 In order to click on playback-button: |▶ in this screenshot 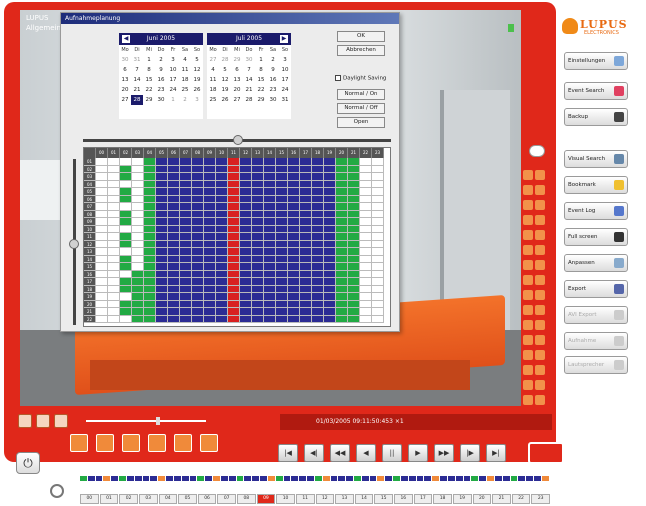, I will do `click(470, 453)`.